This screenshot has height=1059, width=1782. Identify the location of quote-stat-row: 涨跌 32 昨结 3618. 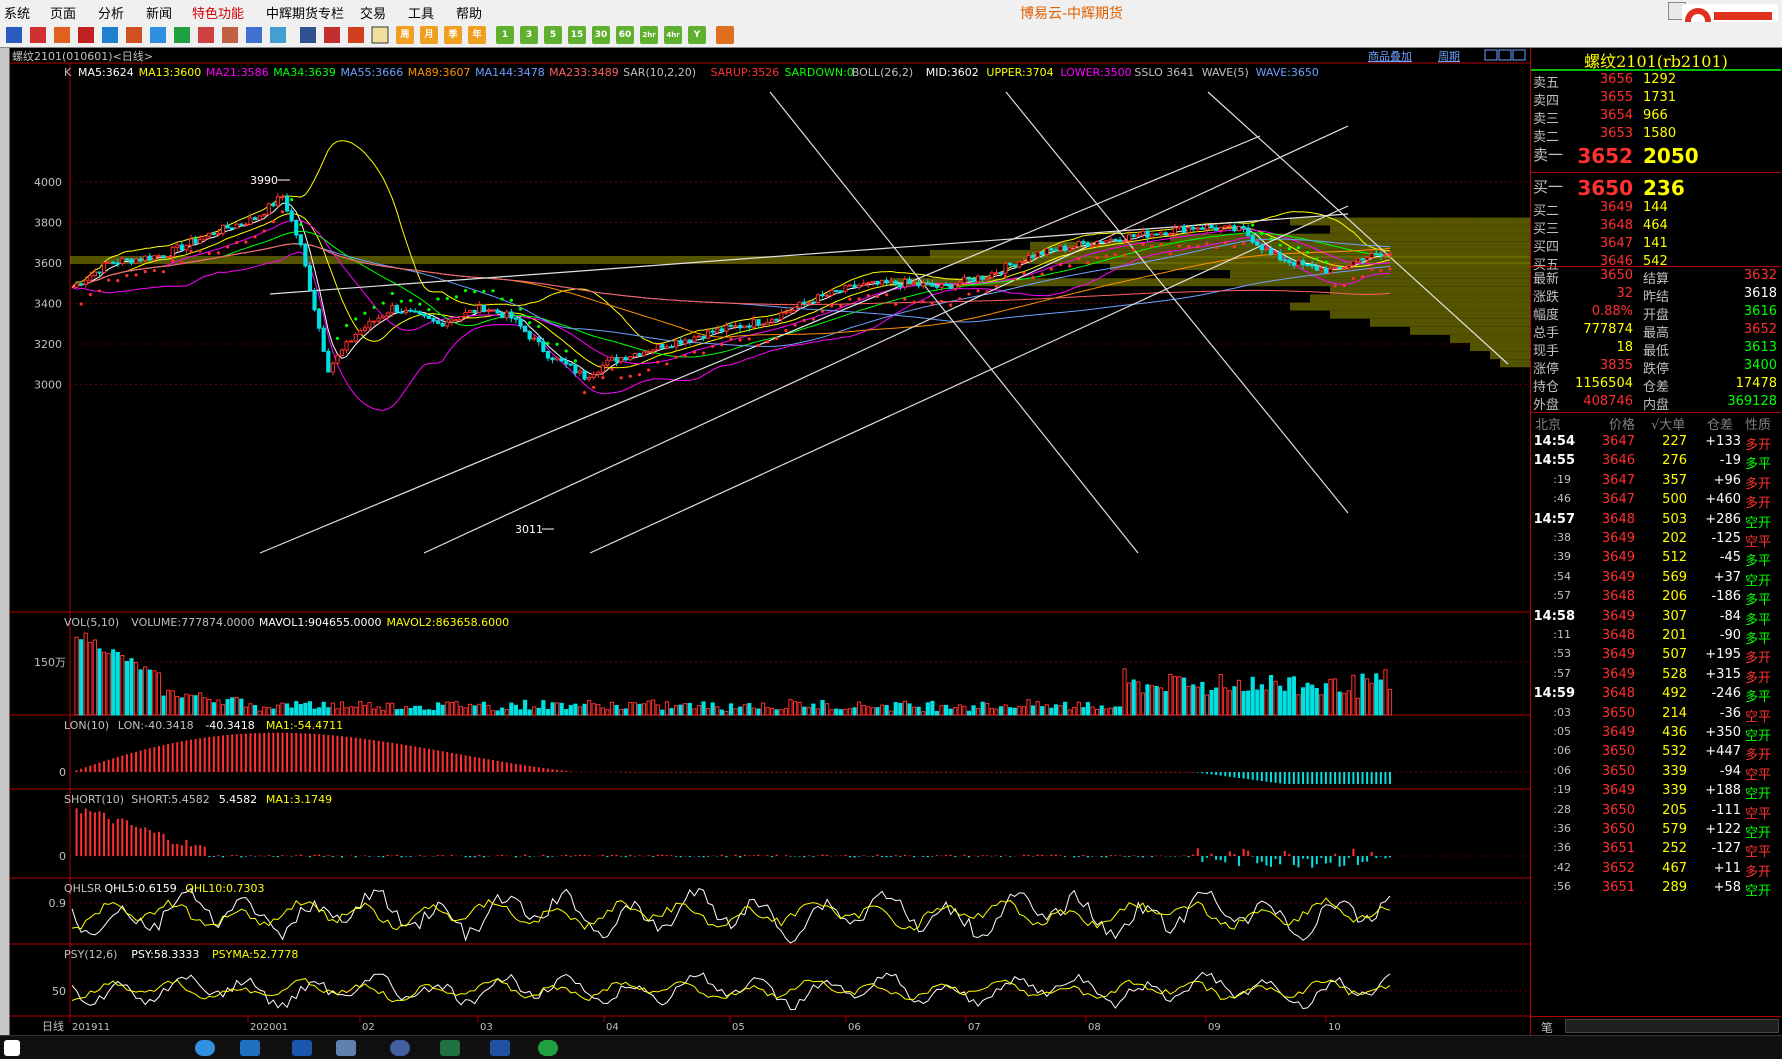
(1656, 296).